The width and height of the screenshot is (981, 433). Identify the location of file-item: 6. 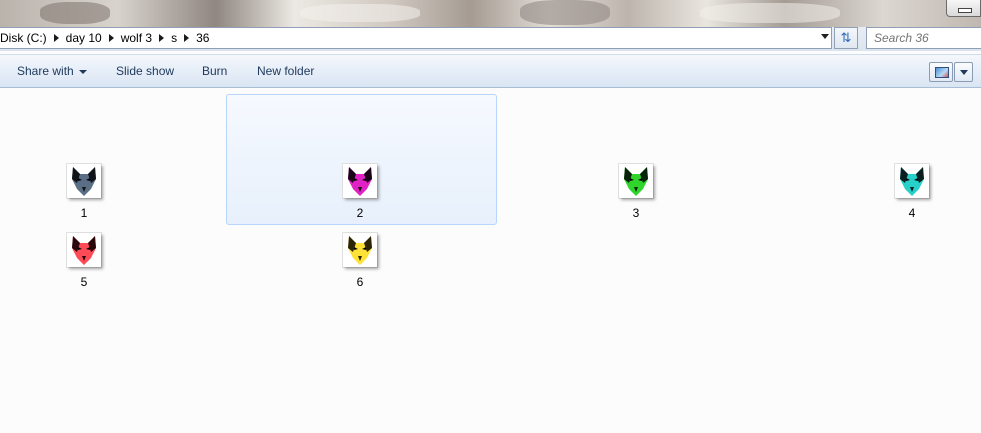
(360, 261).